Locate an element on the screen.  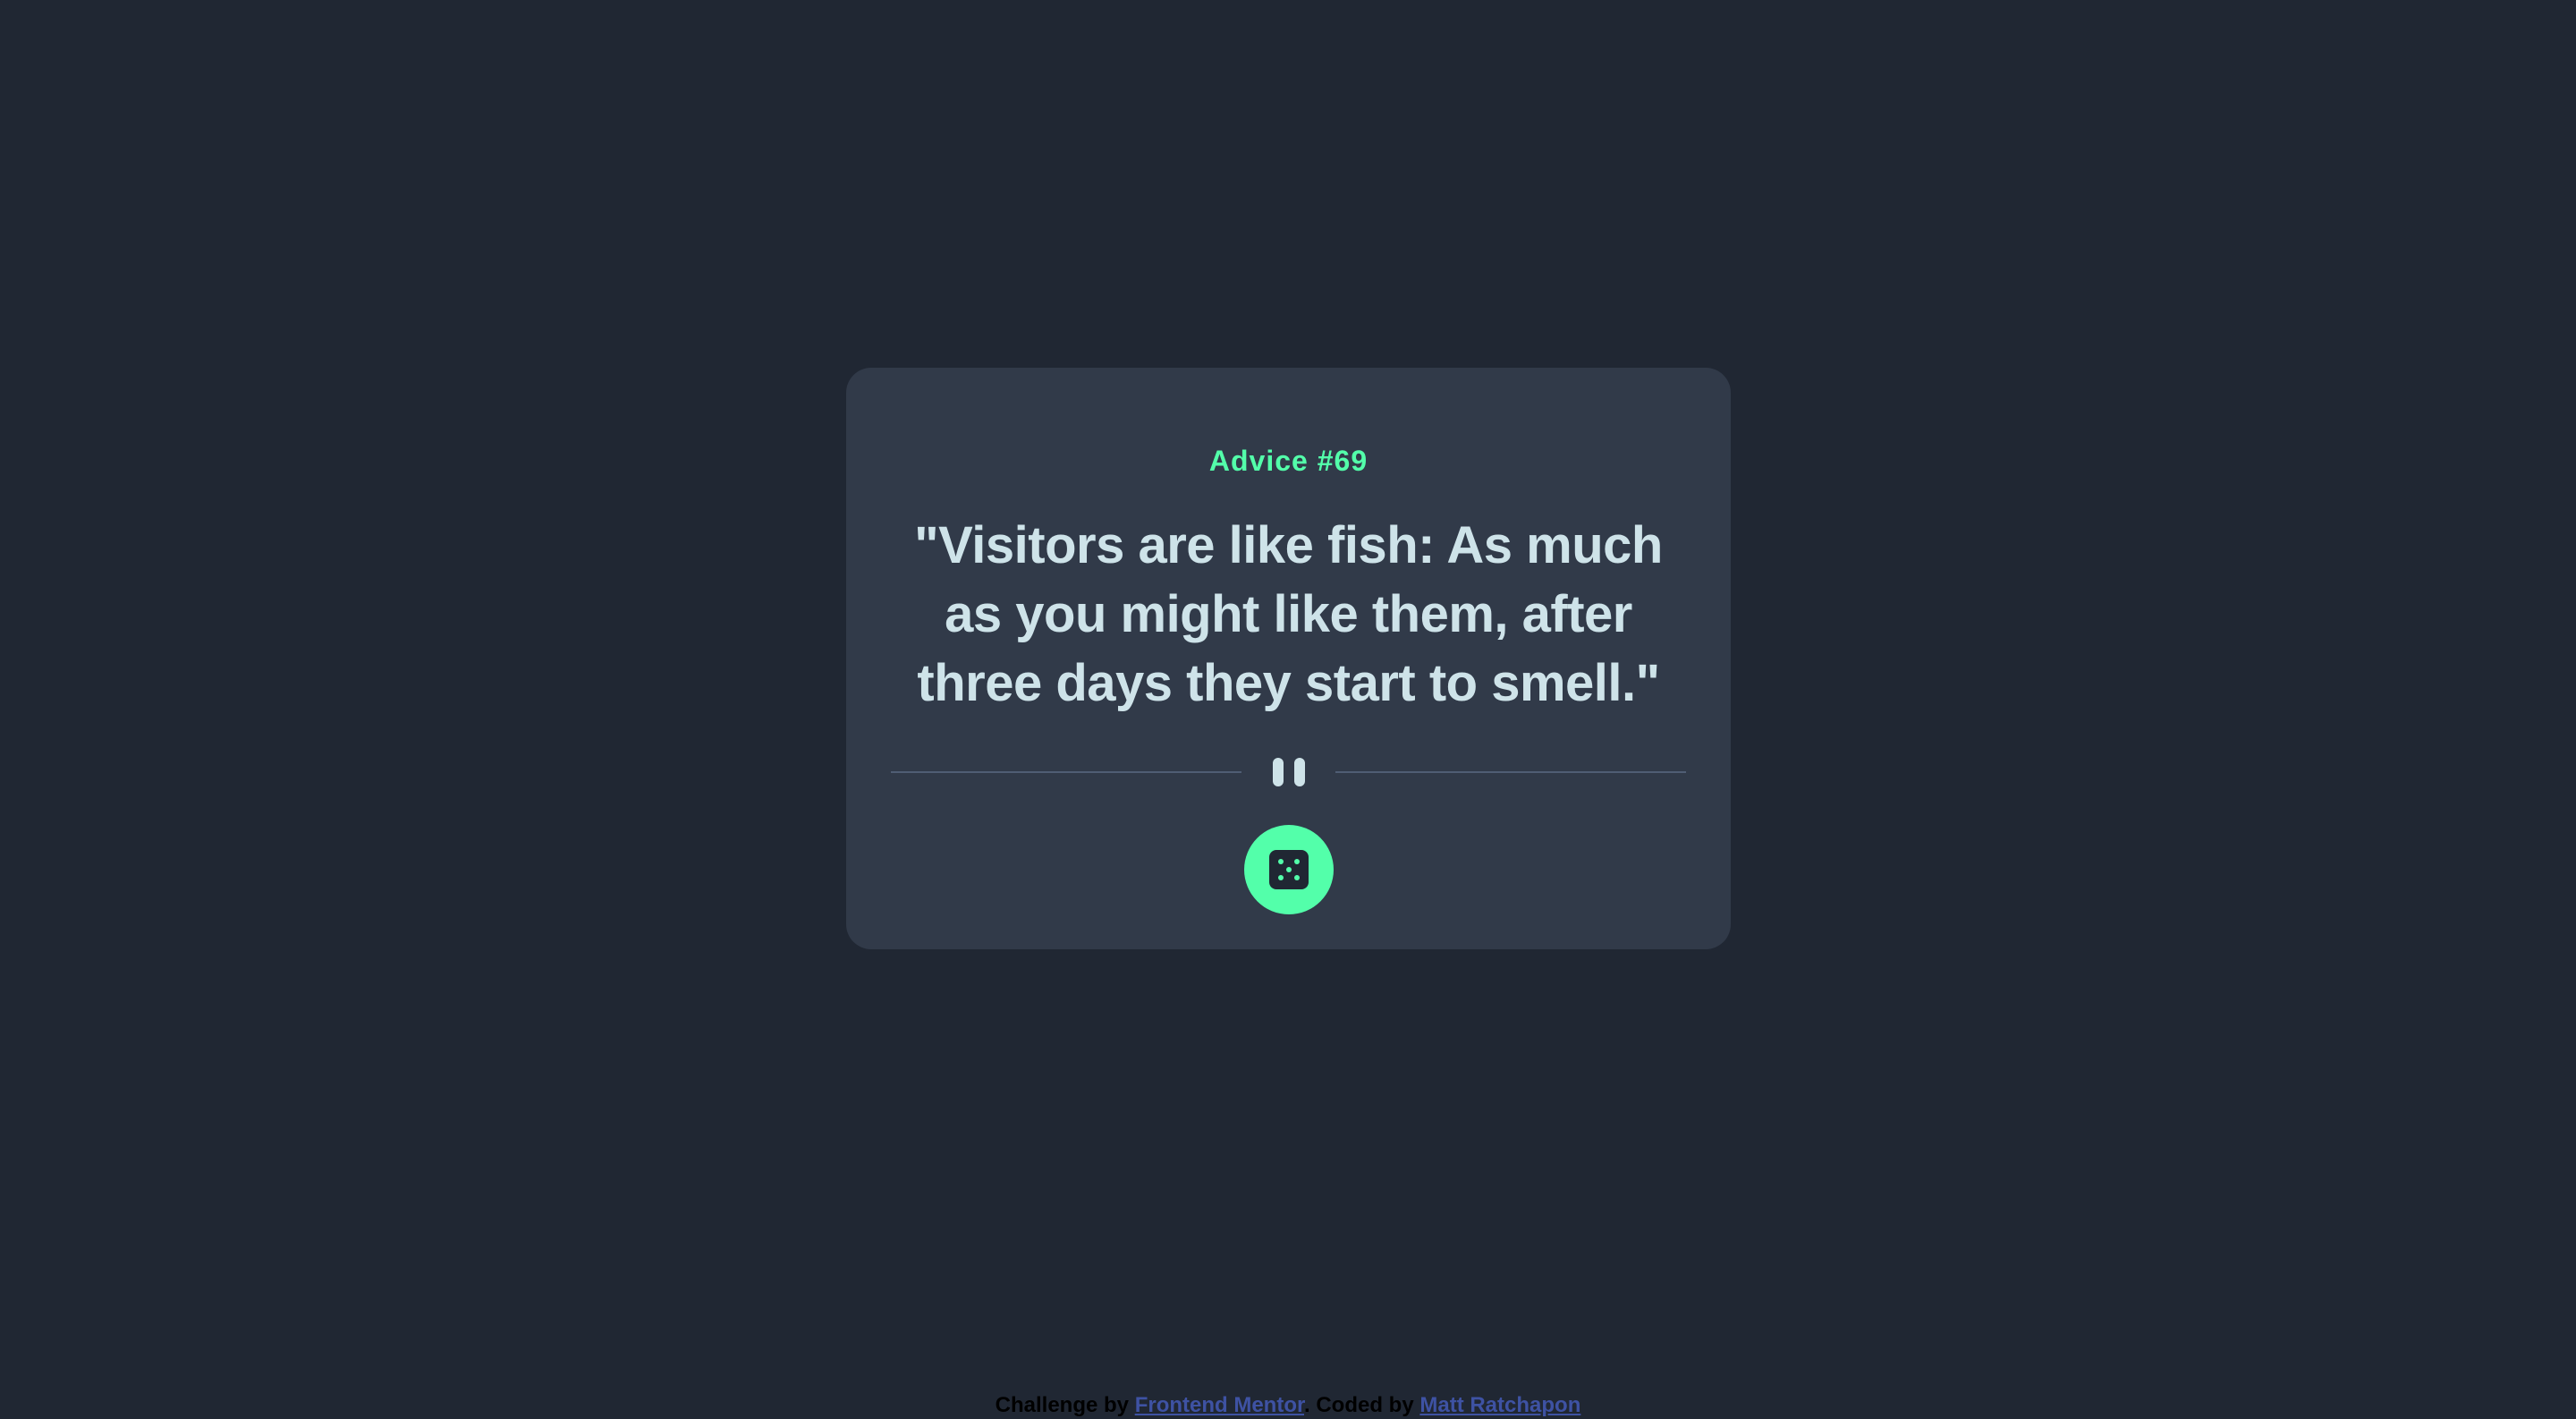
quote-divider is located at coordinates (1288, 772).